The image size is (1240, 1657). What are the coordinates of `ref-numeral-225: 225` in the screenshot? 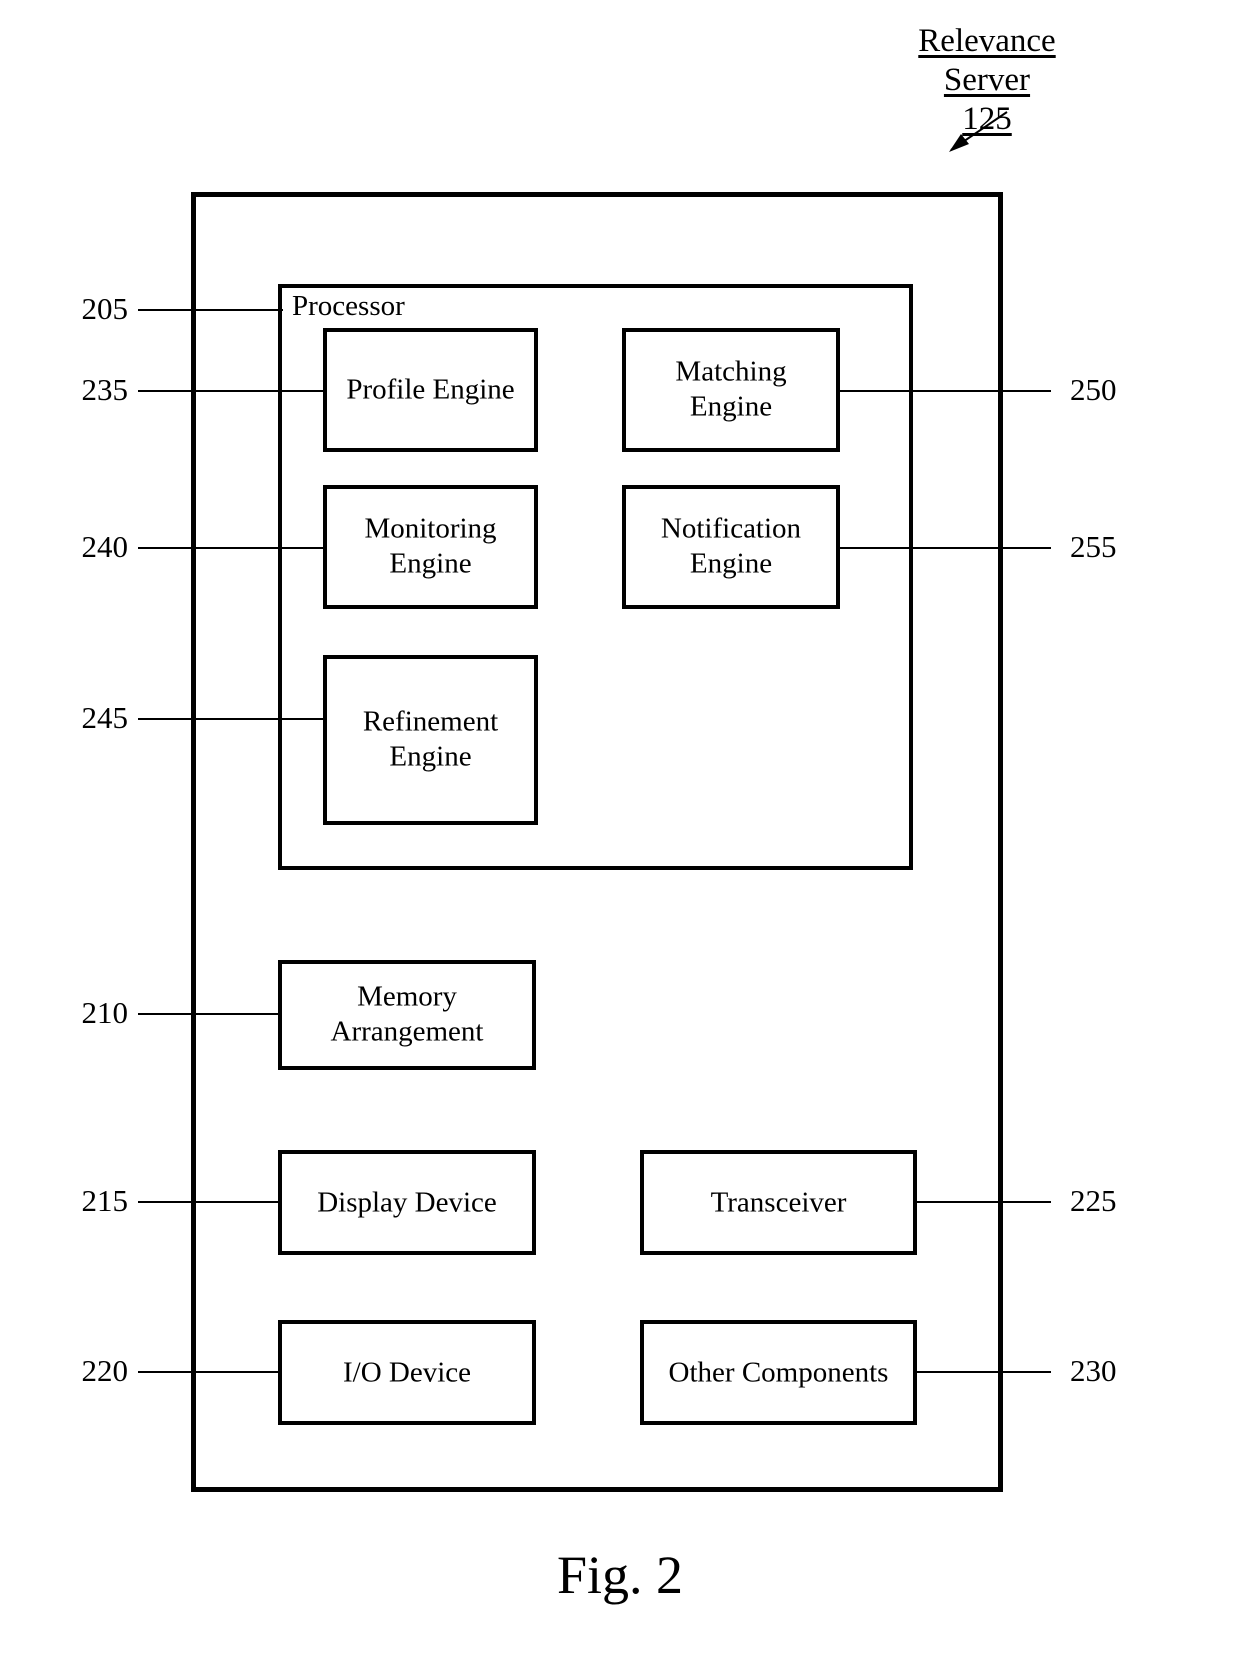 It's located at (1093, 1200).